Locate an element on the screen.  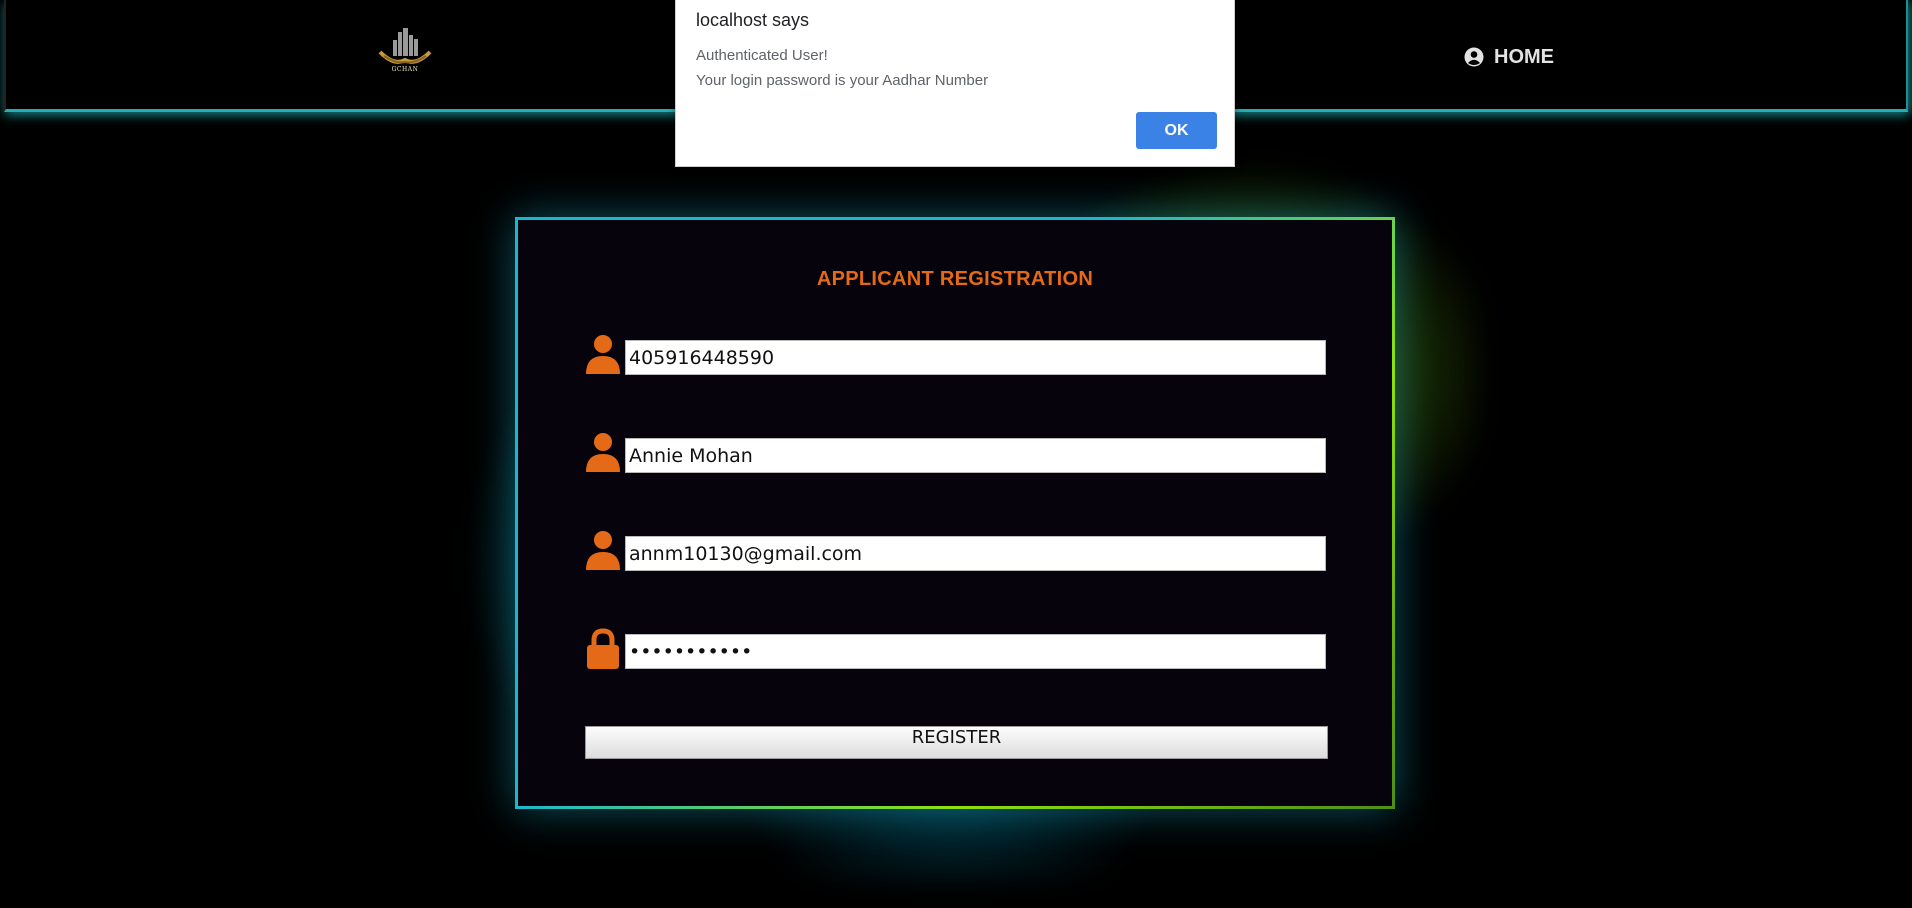
home-link: HOME is located at coordinates (1509, 57).